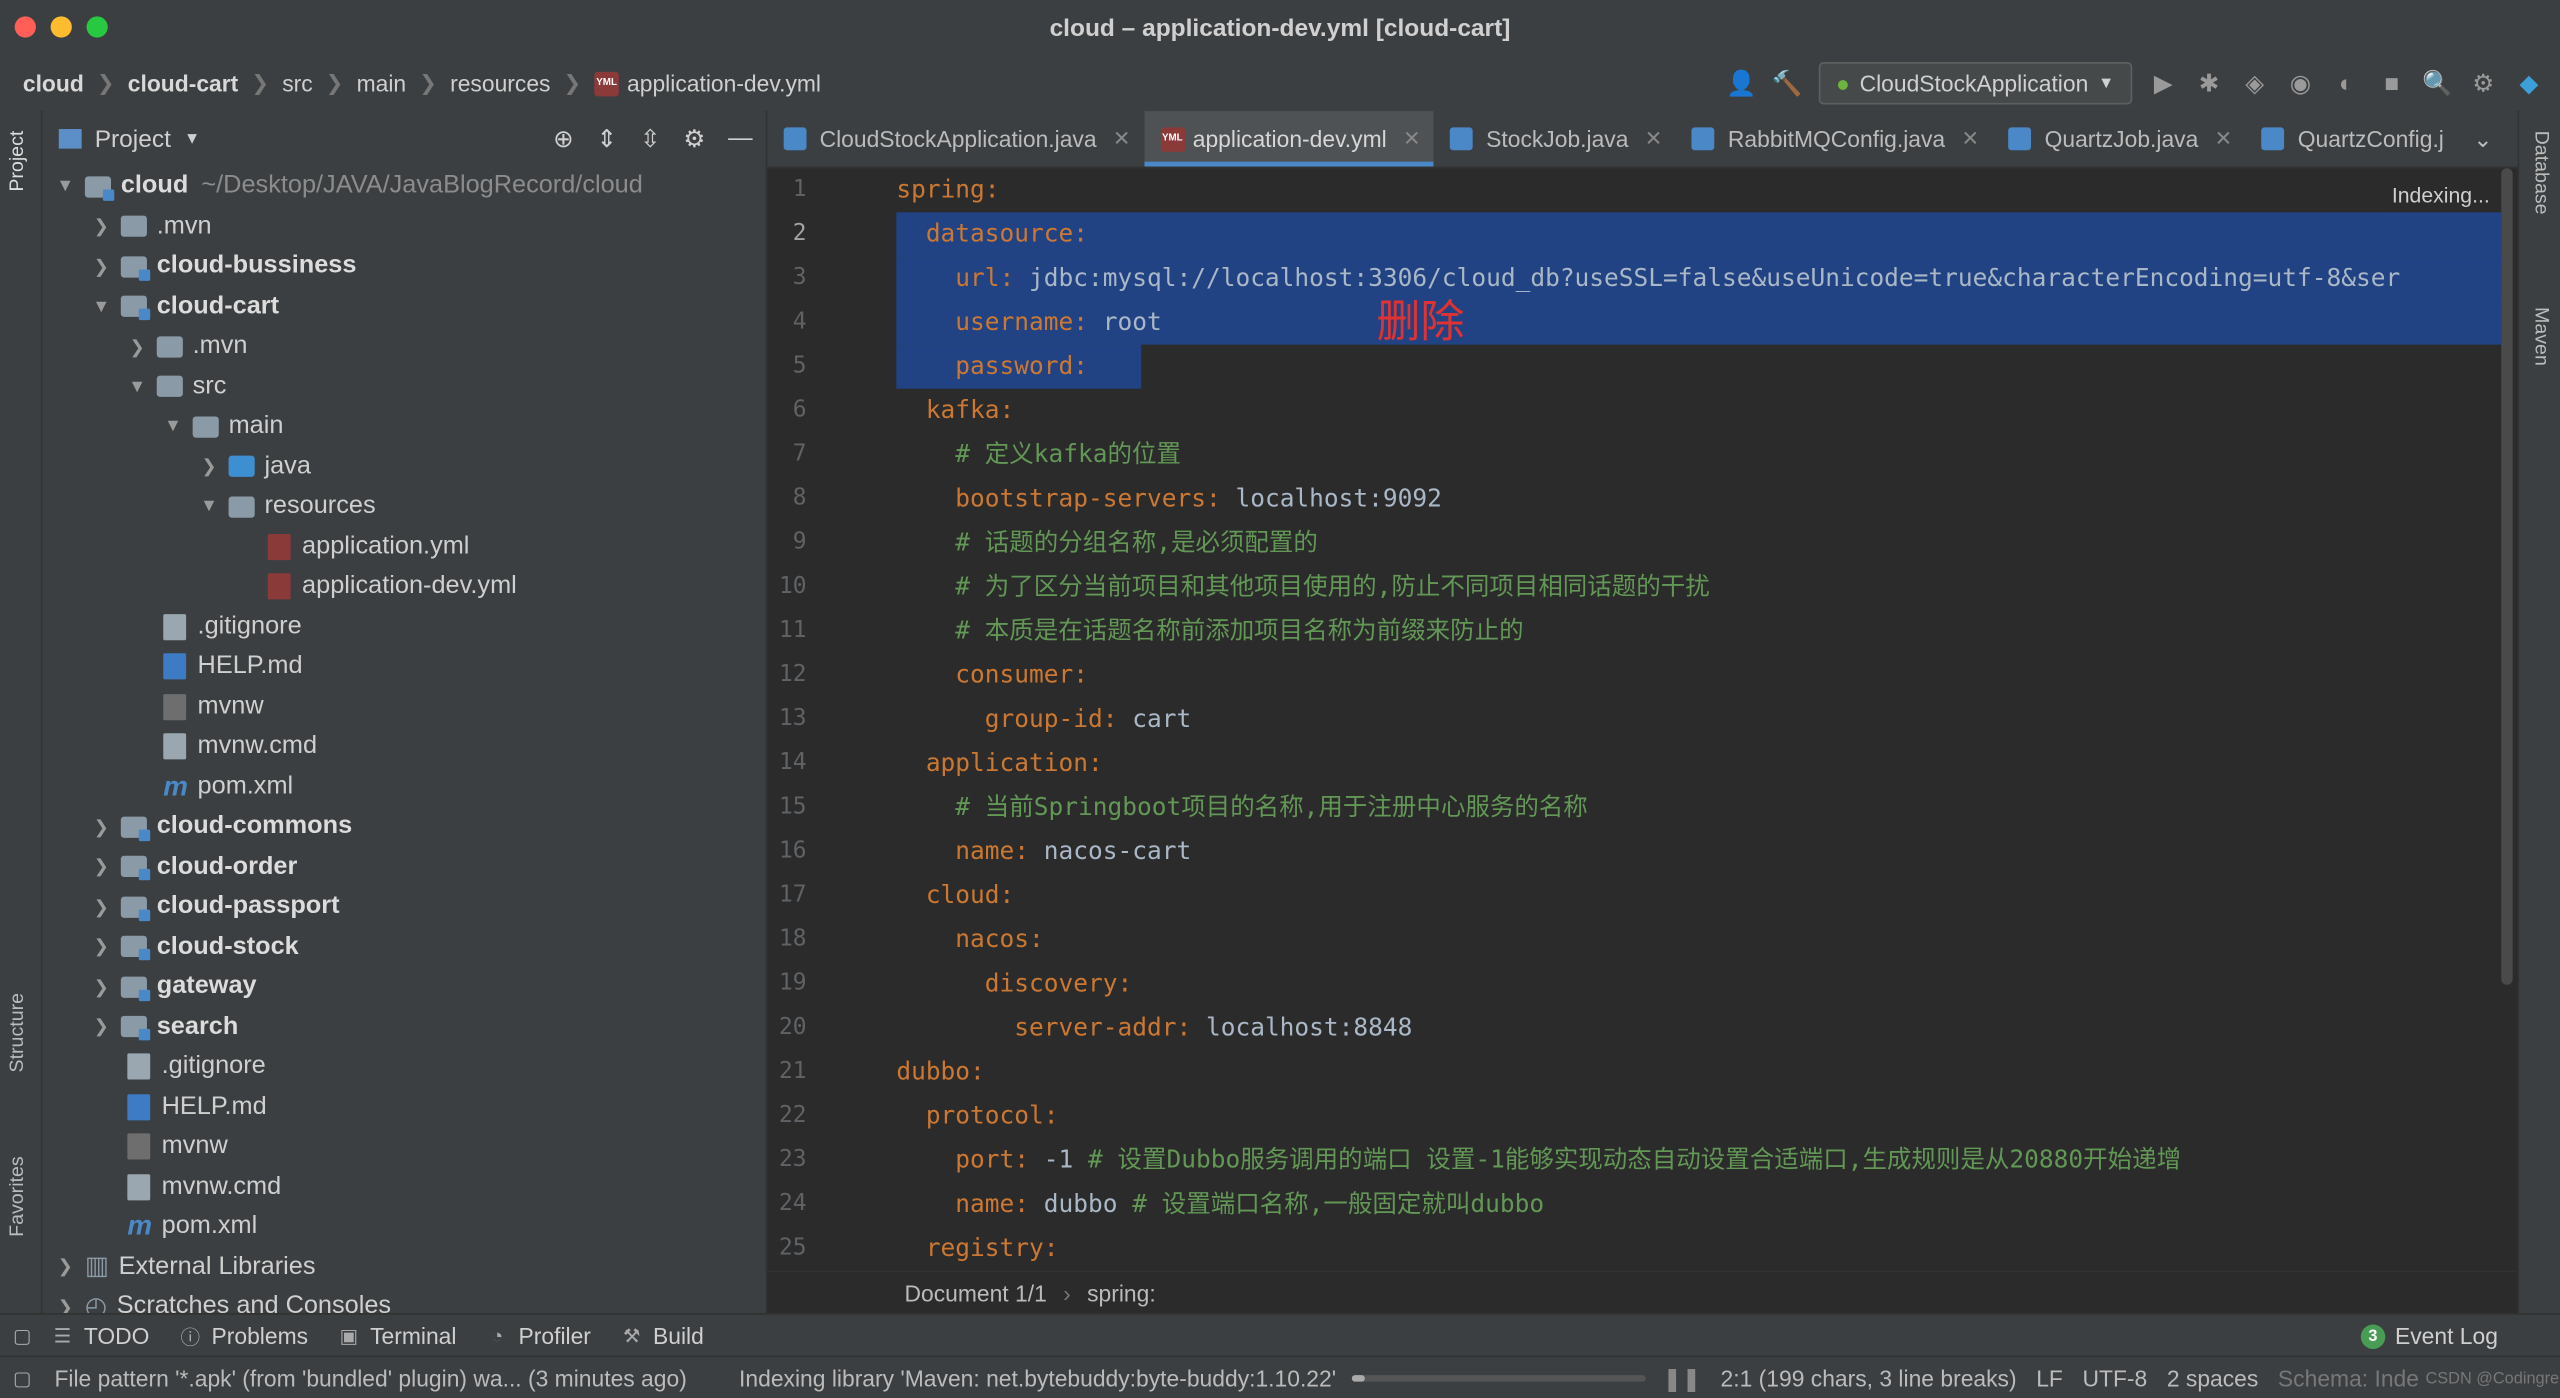 The image size is (2560, 1398). I want to click on stop-icon: ■, so click(2391, 83).